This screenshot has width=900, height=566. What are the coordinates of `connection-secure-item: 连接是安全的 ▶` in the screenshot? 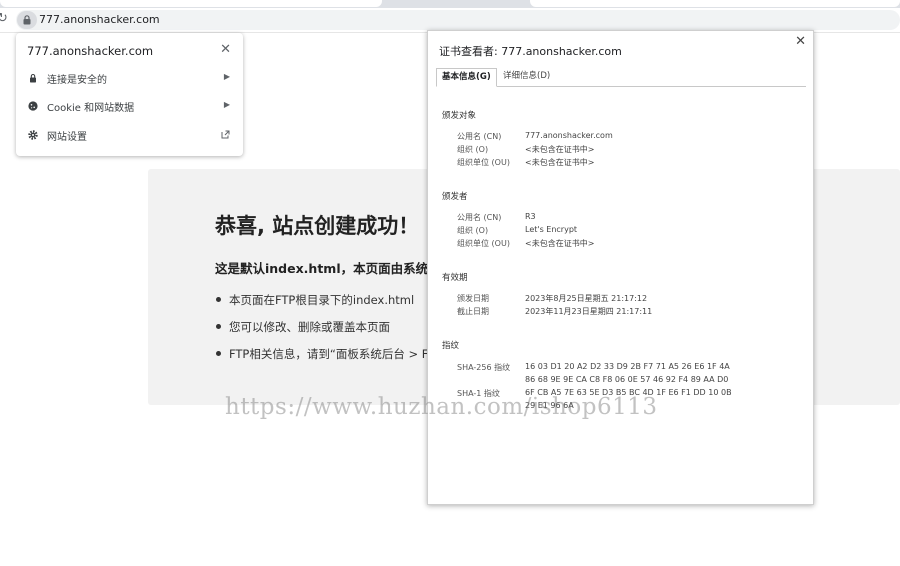 It's located at (129, 78).